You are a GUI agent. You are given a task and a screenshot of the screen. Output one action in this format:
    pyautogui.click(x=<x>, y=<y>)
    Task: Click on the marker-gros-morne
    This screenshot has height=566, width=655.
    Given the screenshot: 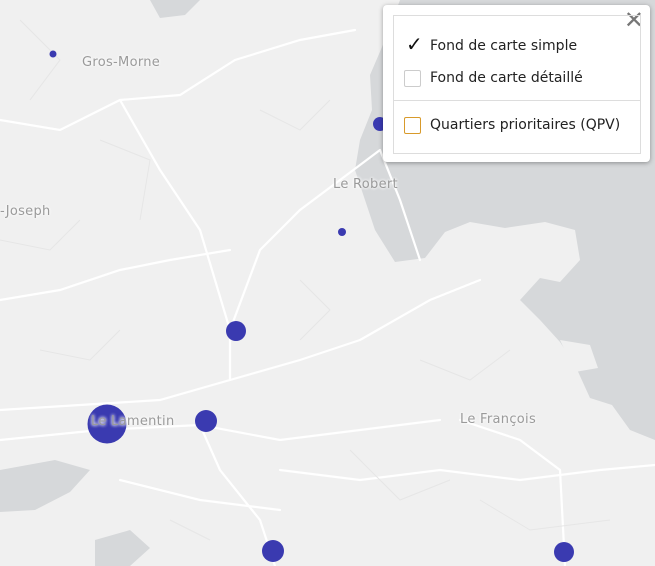 What is the action you would take?
    pyautogui.click(x=53, y=54)
    